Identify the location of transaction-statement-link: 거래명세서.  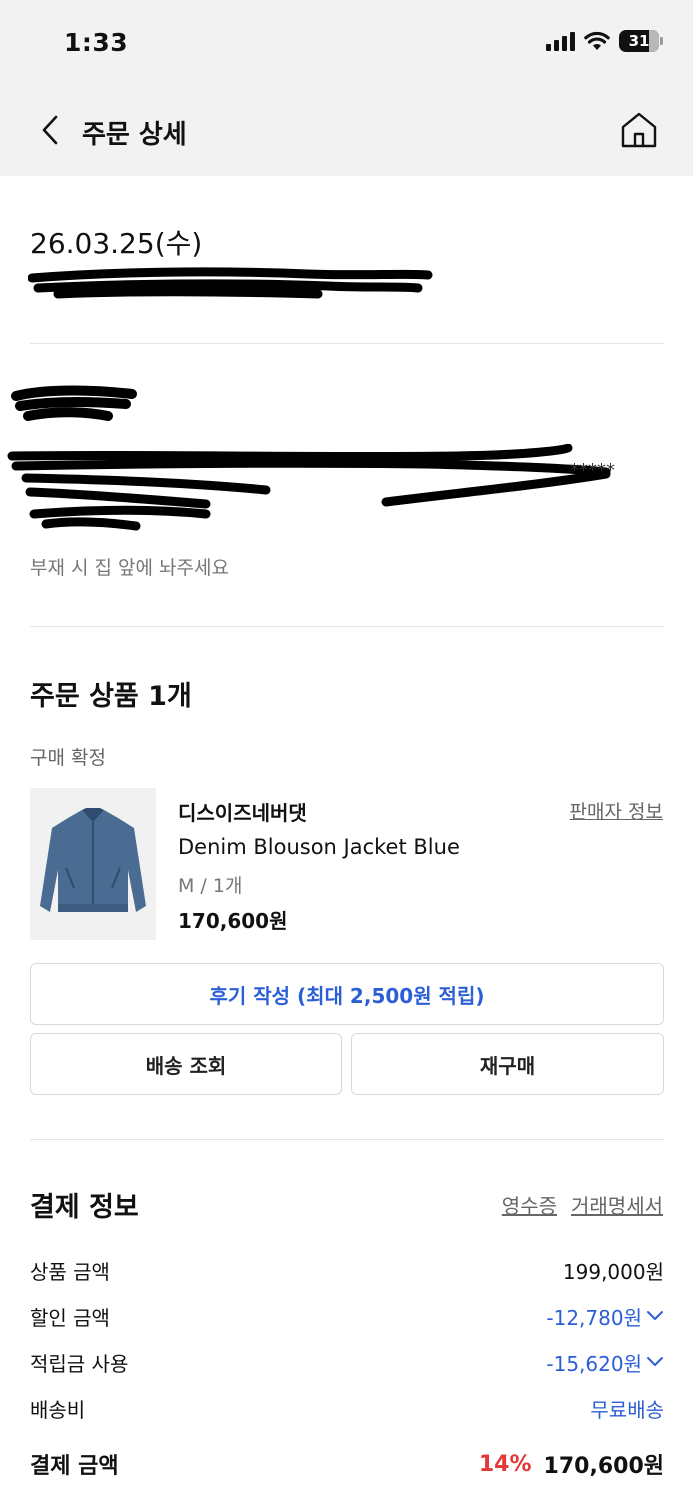
(617, 1204).